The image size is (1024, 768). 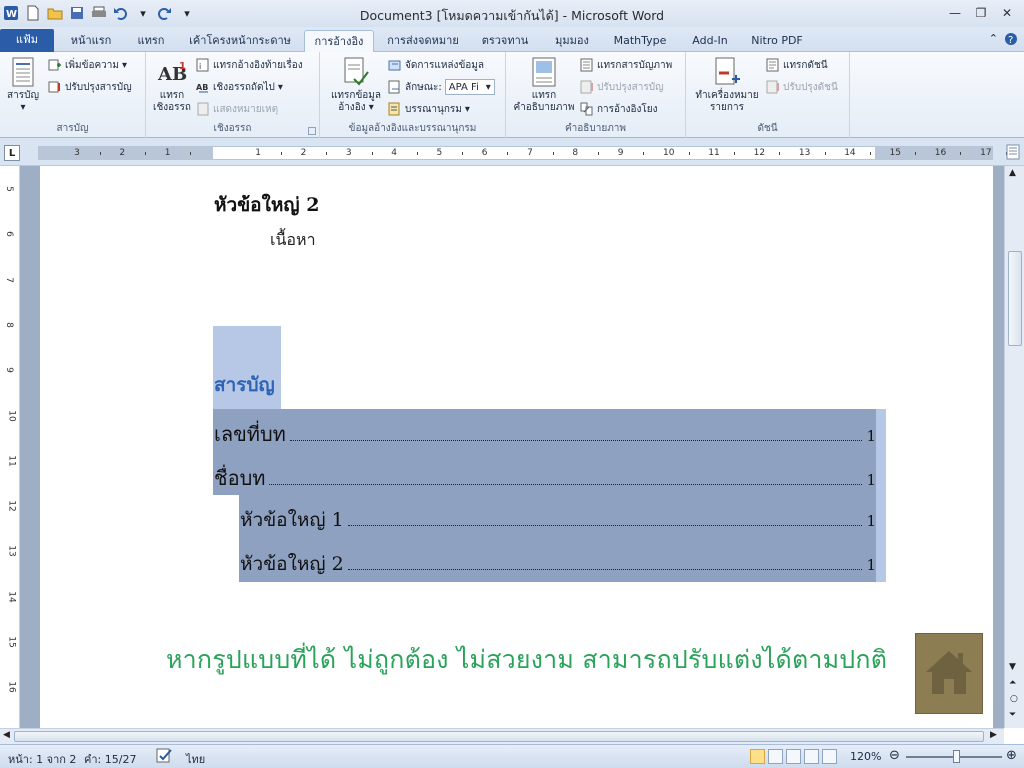 I want to click on tab-mathtype: MathType, so click(x=640, y=41).